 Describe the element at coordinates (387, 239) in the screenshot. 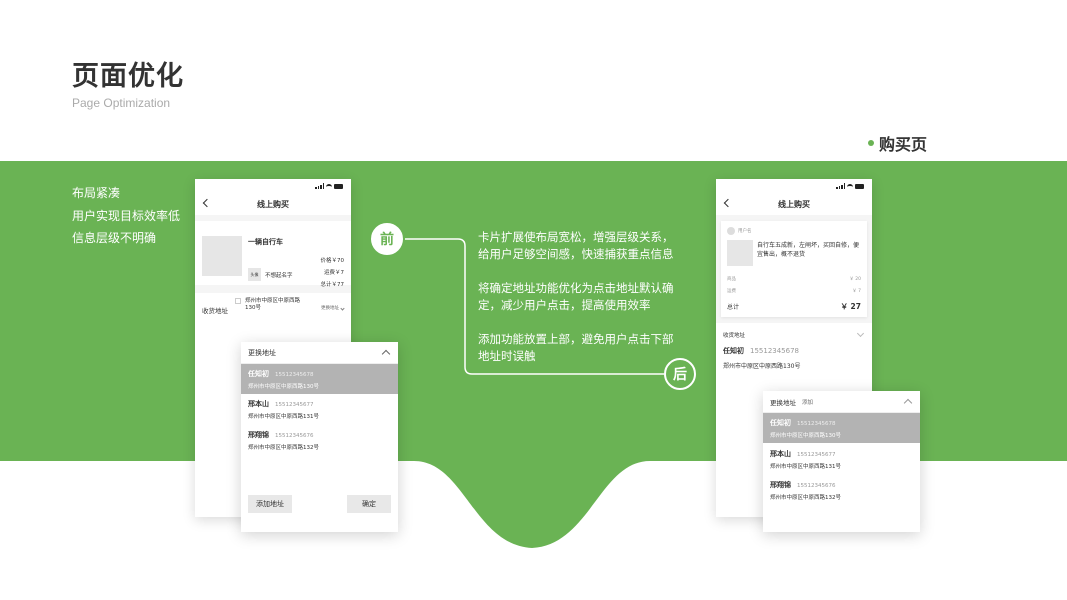

I see `before-badge: 前` at that location.